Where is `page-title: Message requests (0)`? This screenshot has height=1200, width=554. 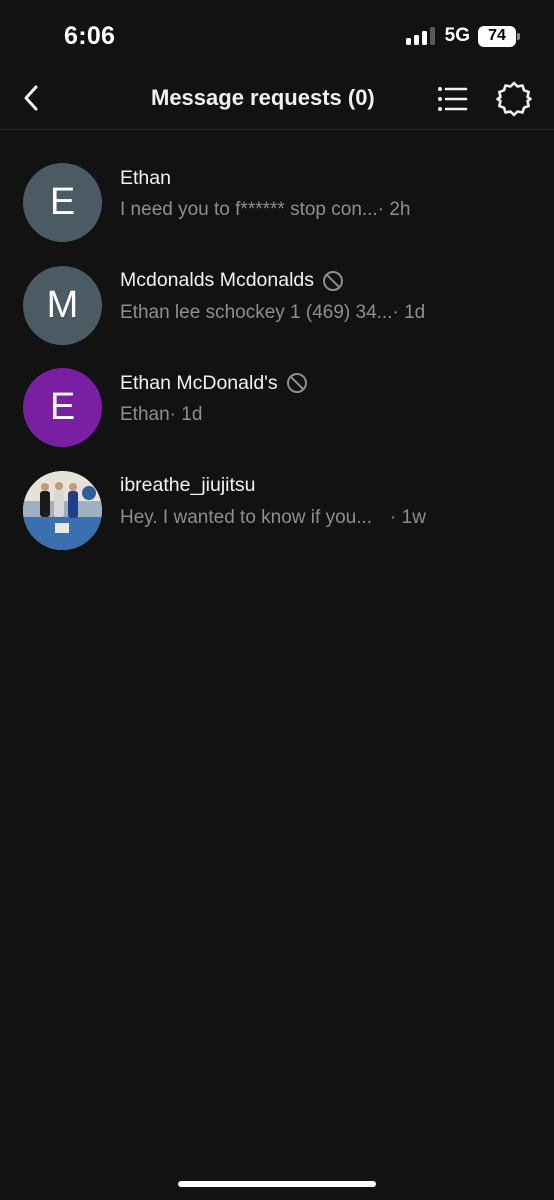 page-title: Message requests (0) is located at coordinates (263, 97).